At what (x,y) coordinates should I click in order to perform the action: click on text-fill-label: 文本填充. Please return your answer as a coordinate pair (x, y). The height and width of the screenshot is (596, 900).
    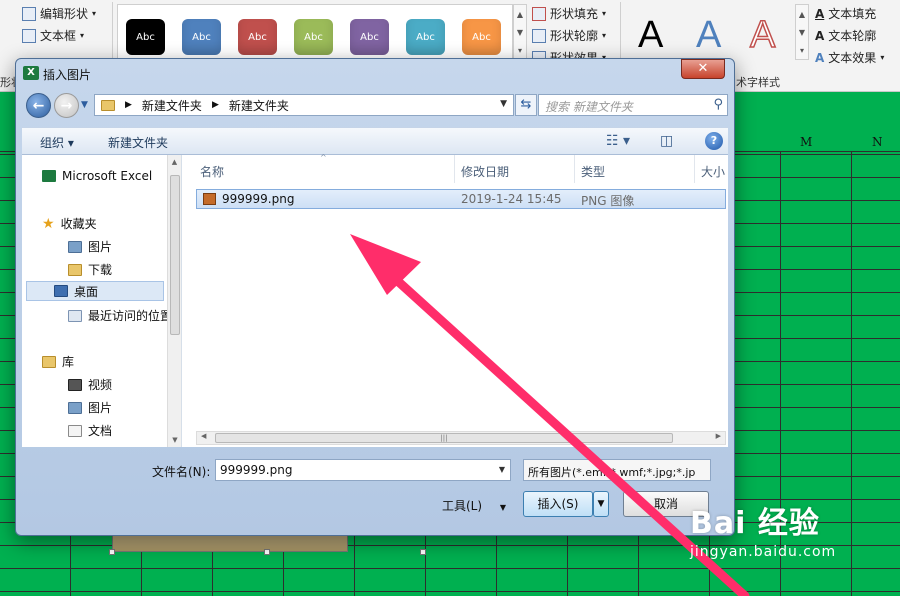
    Looking at the image, I should click on (852, 14).